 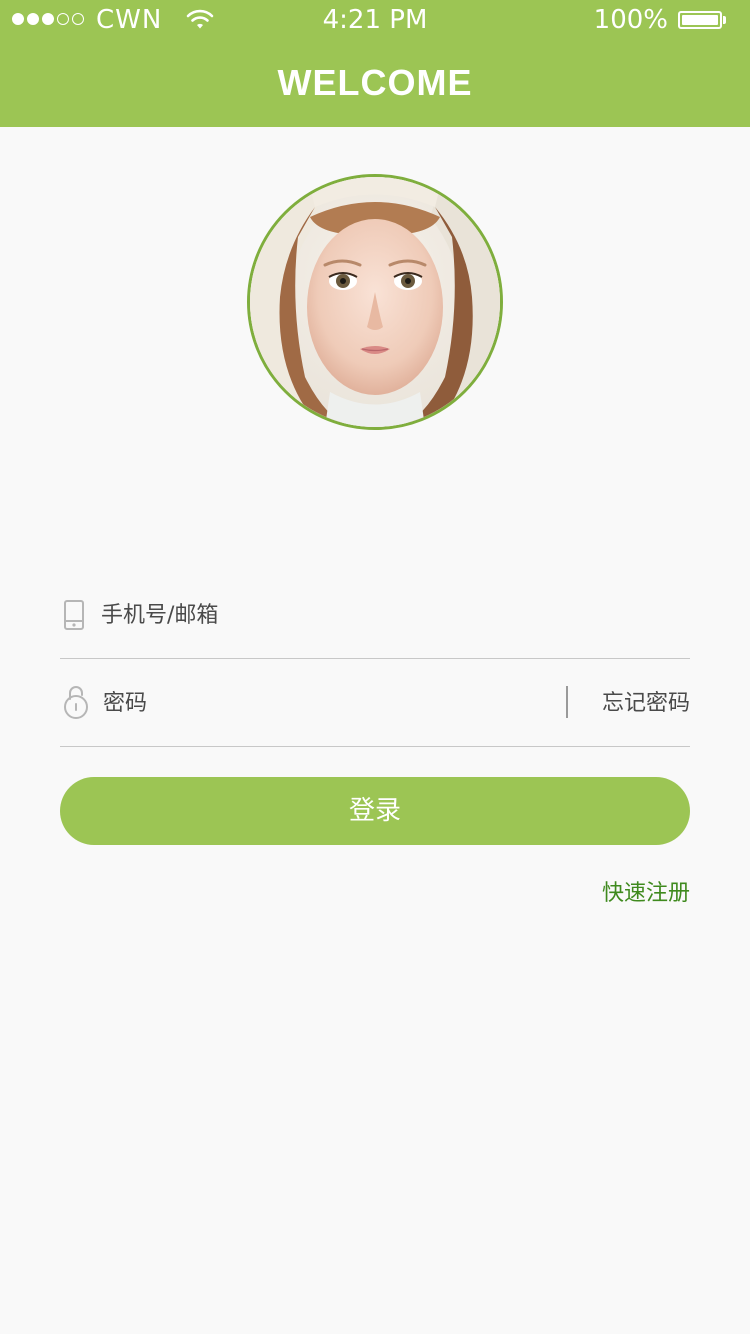 I want to click on field-divider, so click(x=567, y=702).